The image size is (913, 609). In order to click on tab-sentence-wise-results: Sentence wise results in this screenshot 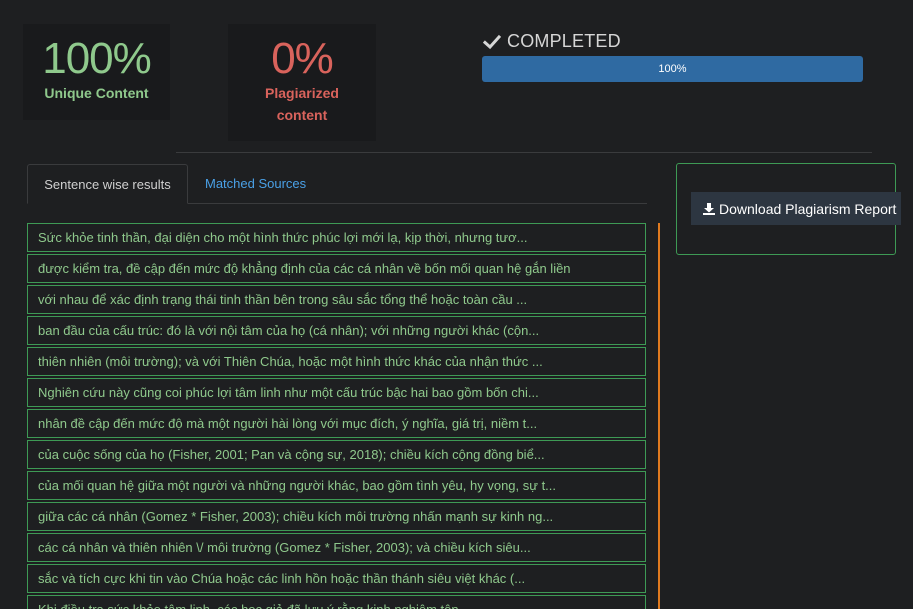, I will do `click(107, 184)`.